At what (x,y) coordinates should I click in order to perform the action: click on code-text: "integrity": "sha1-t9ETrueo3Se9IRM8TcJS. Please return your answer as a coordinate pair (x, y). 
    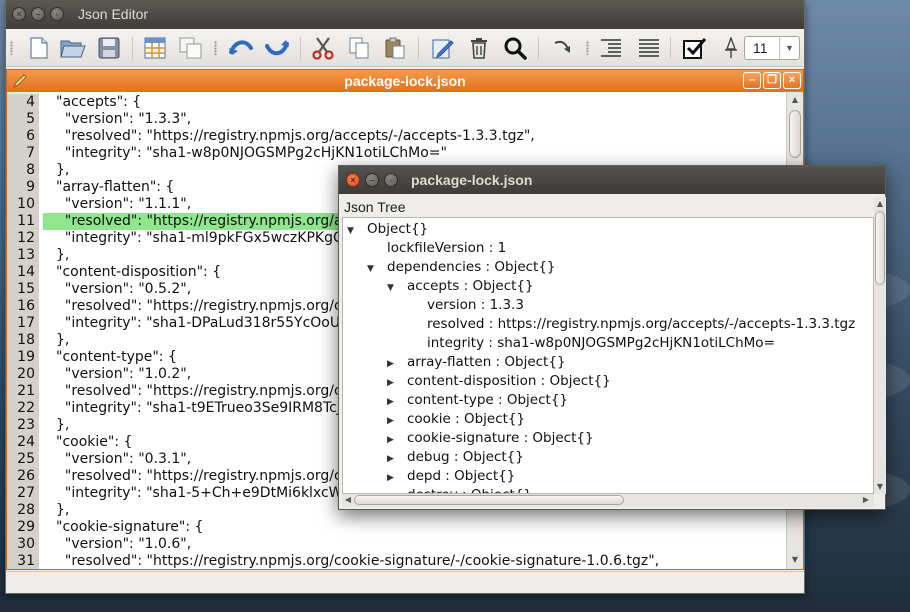
    Looking at the image, I should click on (196, 408).